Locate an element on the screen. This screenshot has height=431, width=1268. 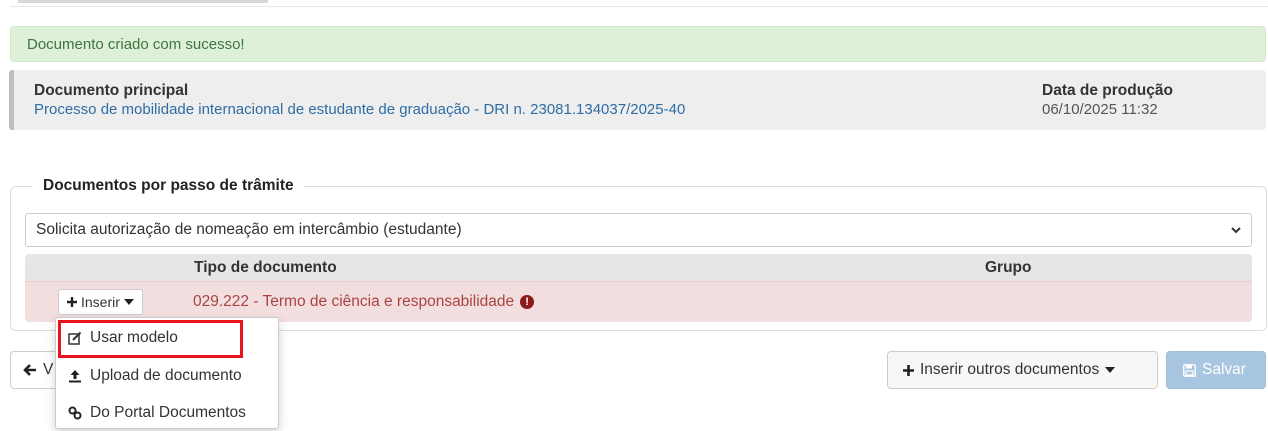
link-icon is located at coordinates (75, 413).